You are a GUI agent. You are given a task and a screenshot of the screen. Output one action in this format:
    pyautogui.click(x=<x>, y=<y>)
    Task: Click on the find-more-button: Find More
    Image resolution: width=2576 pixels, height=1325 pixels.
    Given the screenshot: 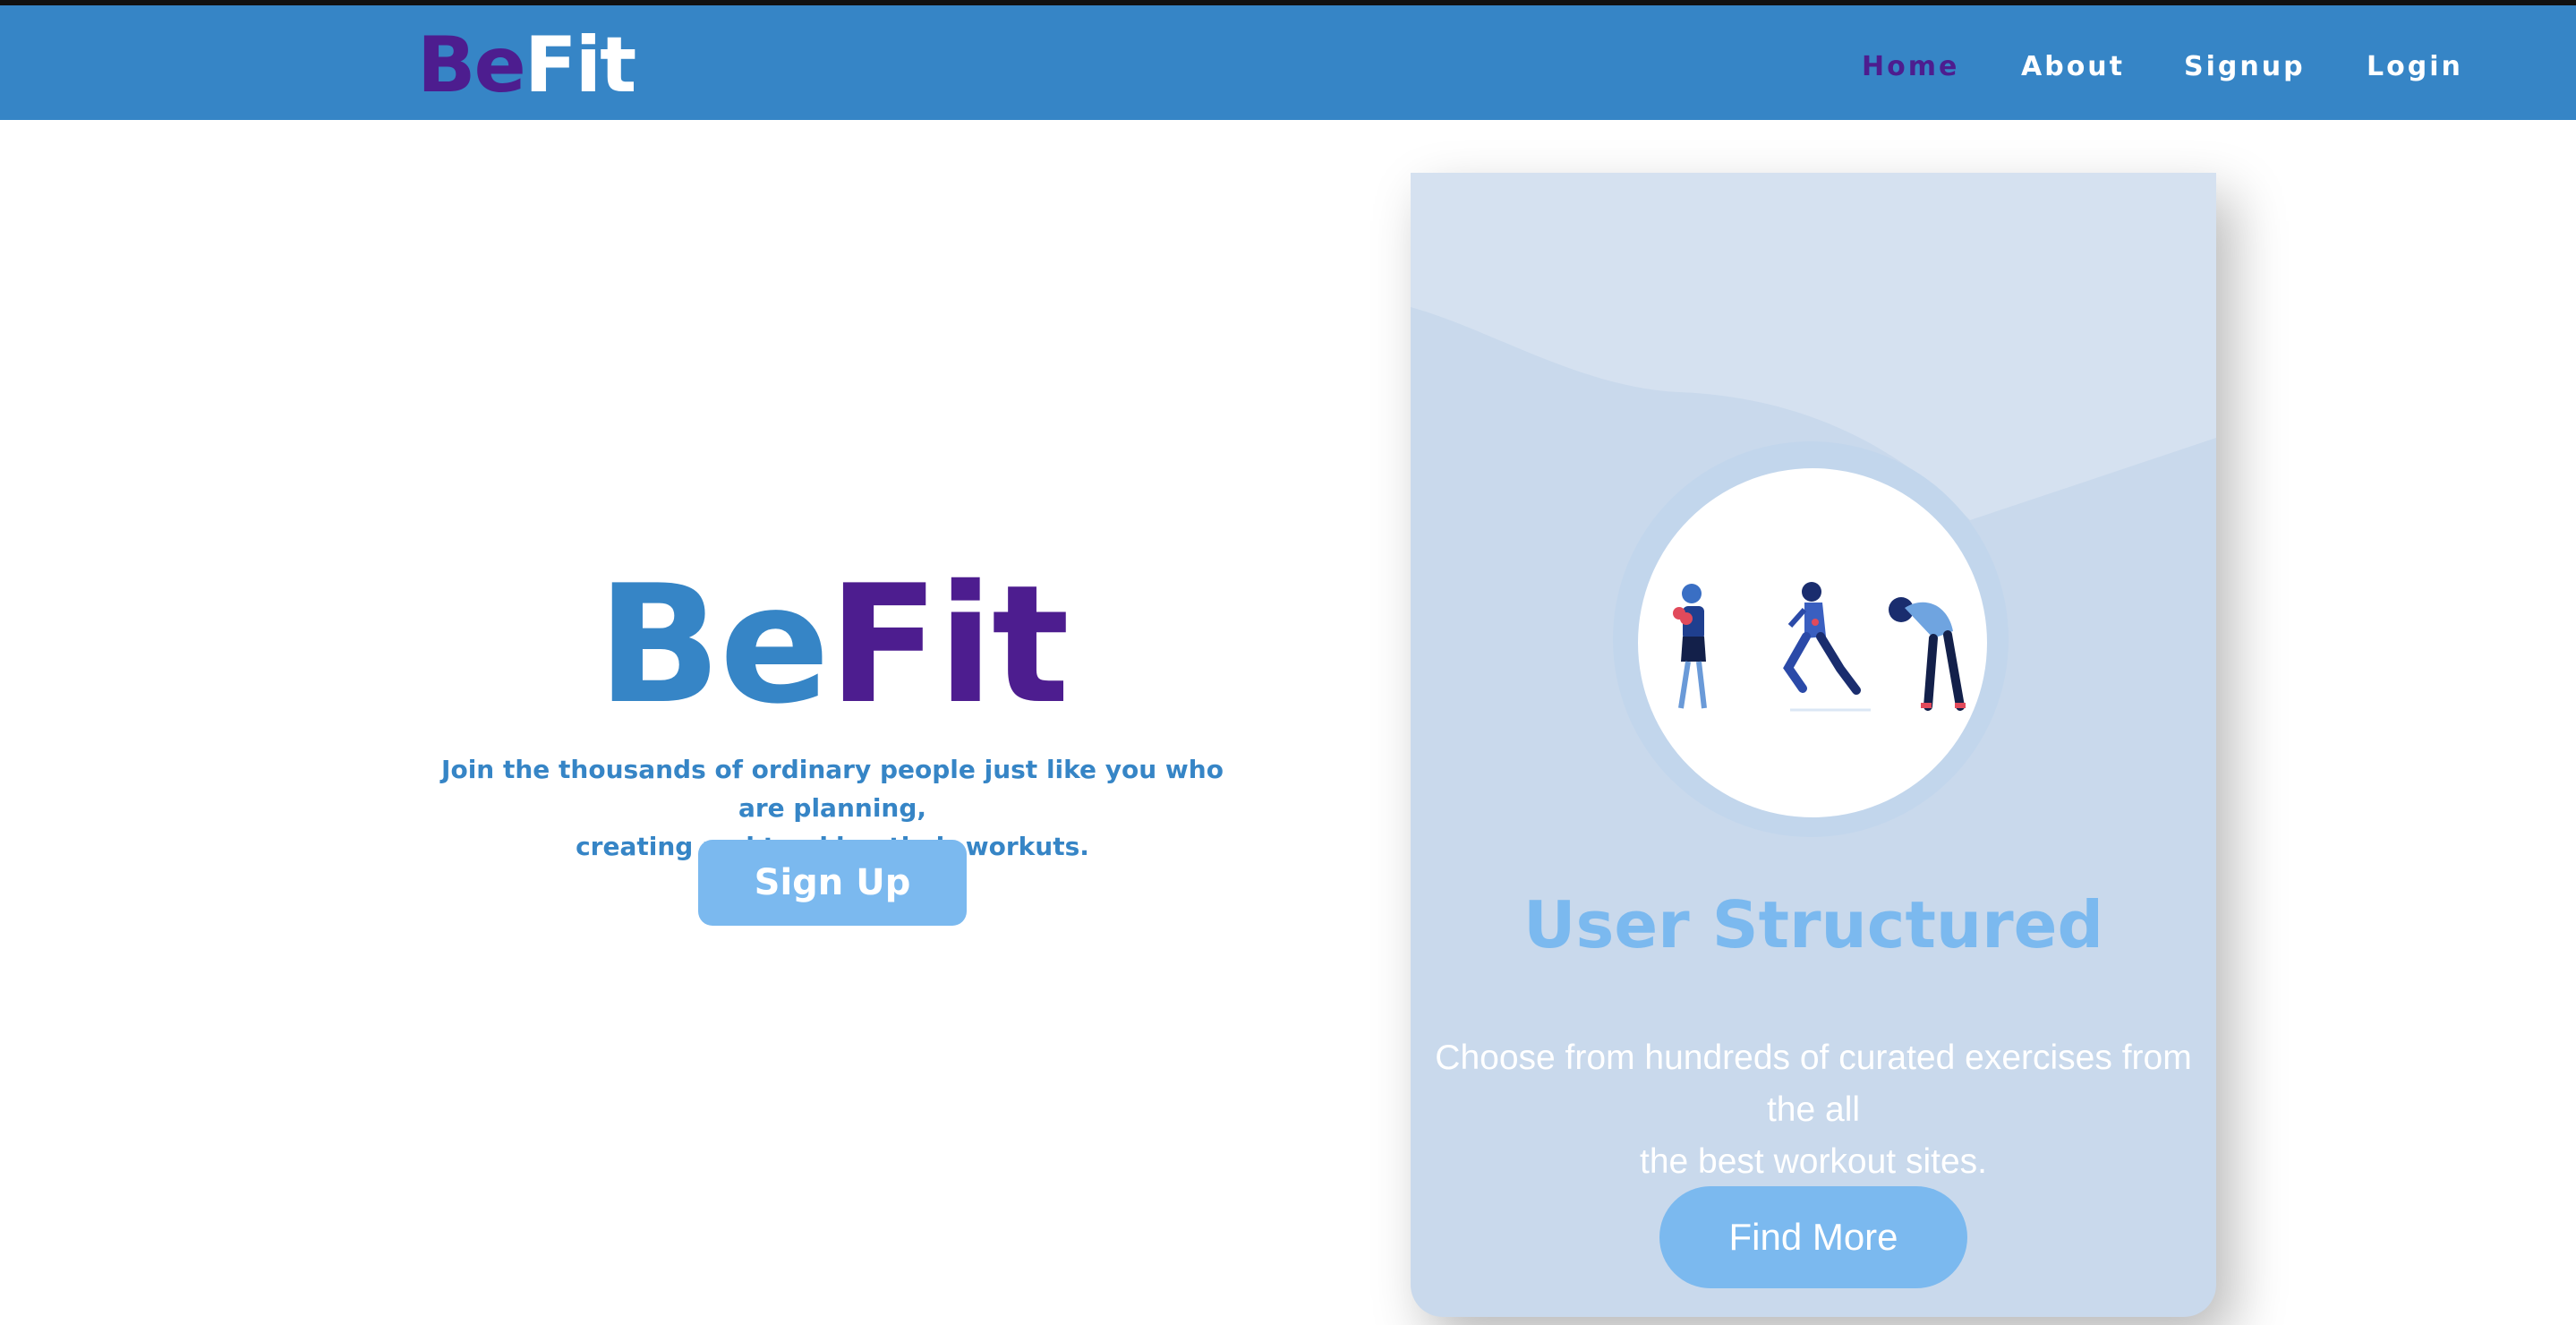 What is the action you would take?
    pyautogui.click(x=1813, y=1237)
    